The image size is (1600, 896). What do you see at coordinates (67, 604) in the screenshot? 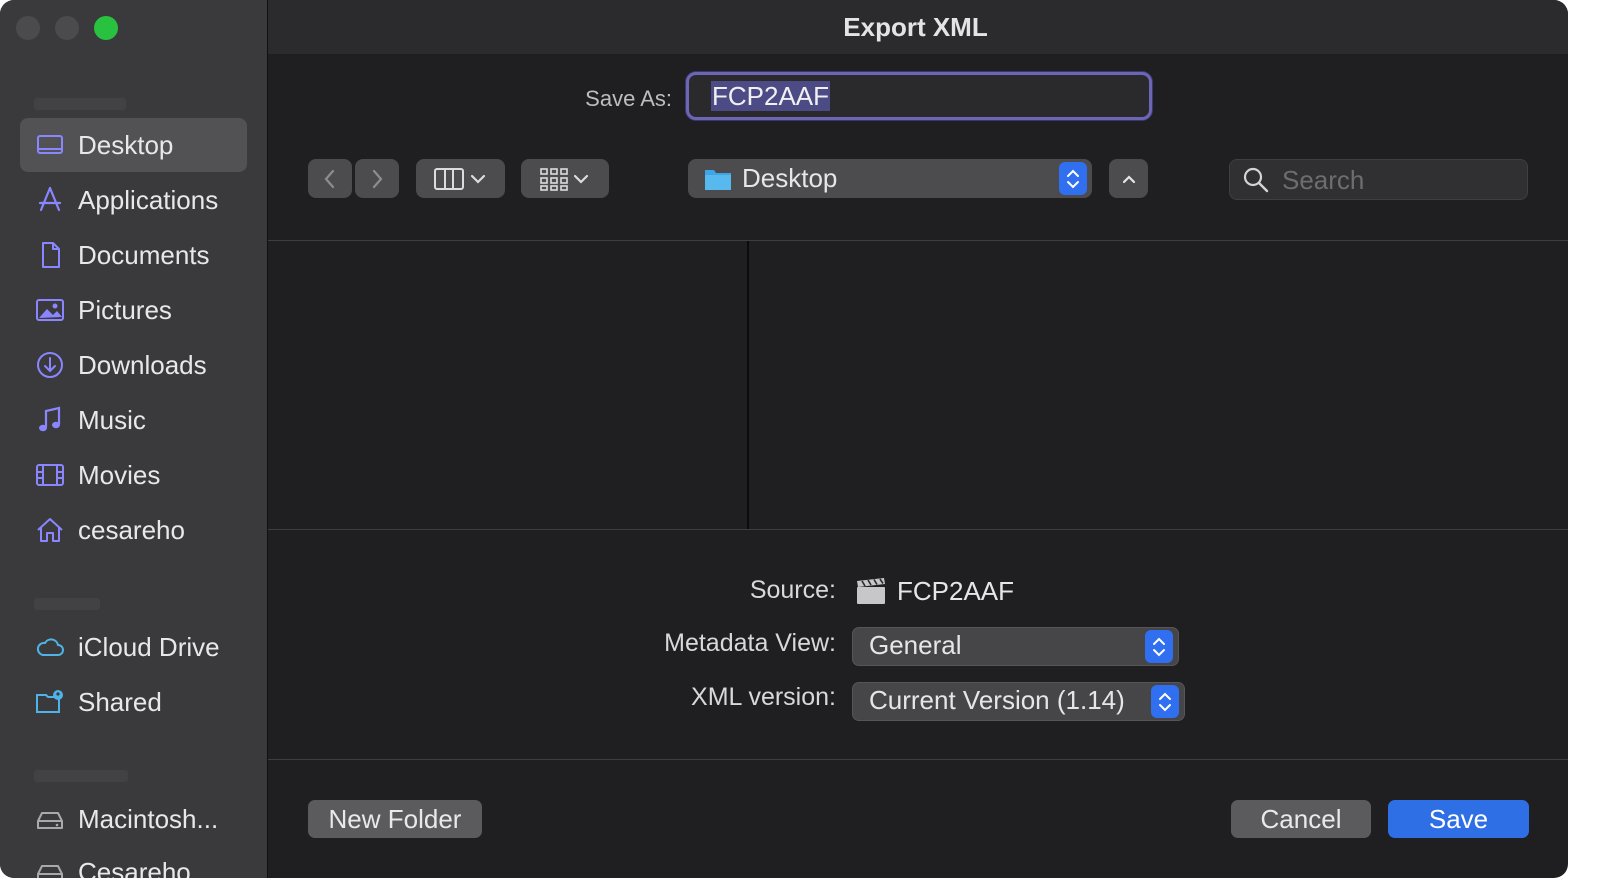
I see `sidebar-section-header-icloud` at bounding box center [67, 604].